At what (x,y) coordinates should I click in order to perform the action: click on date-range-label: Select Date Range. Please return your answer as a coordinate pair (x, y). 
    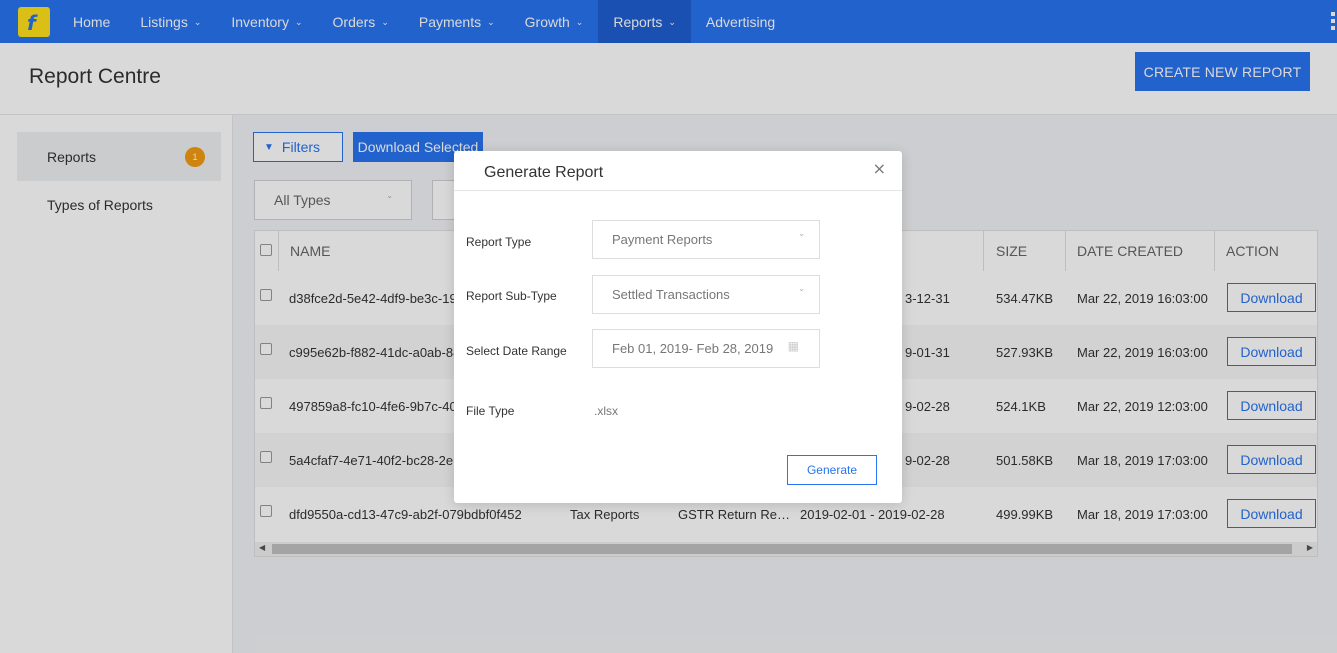
    Looking at the image, I should click on (516, 351).